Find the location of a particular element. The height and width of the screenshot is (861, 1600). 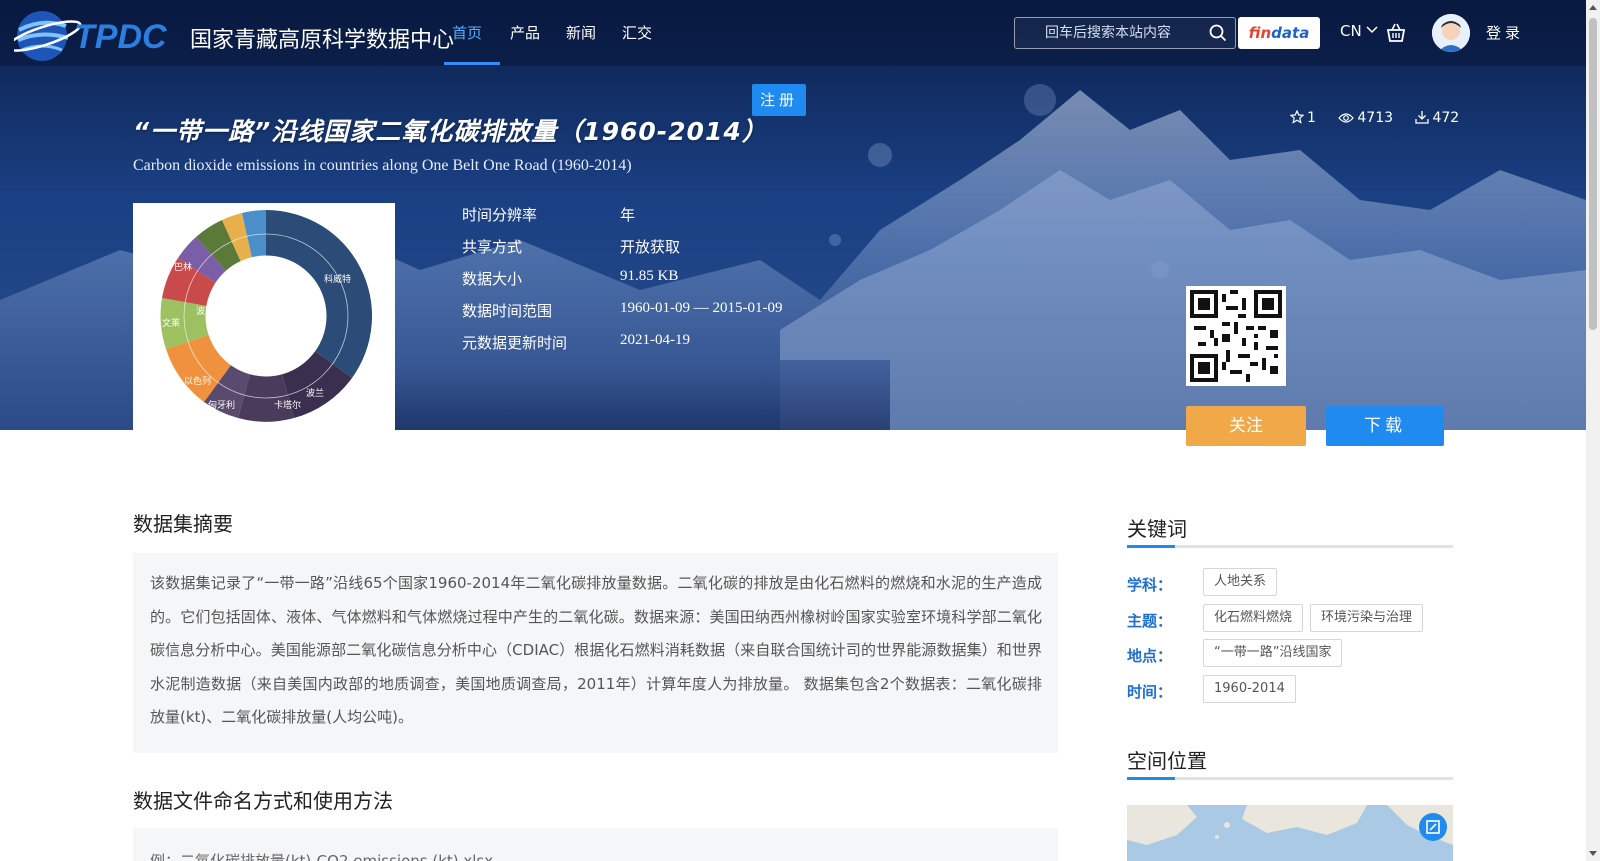

language-label: CN is located at coordinates (1351, 31).